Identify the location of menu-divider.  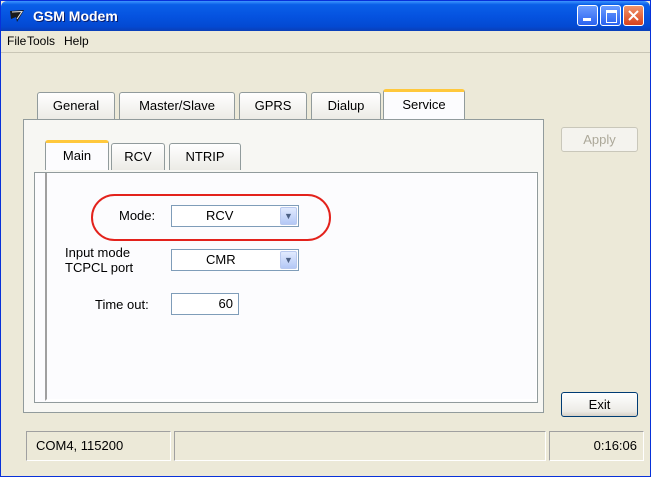
(325, 52).